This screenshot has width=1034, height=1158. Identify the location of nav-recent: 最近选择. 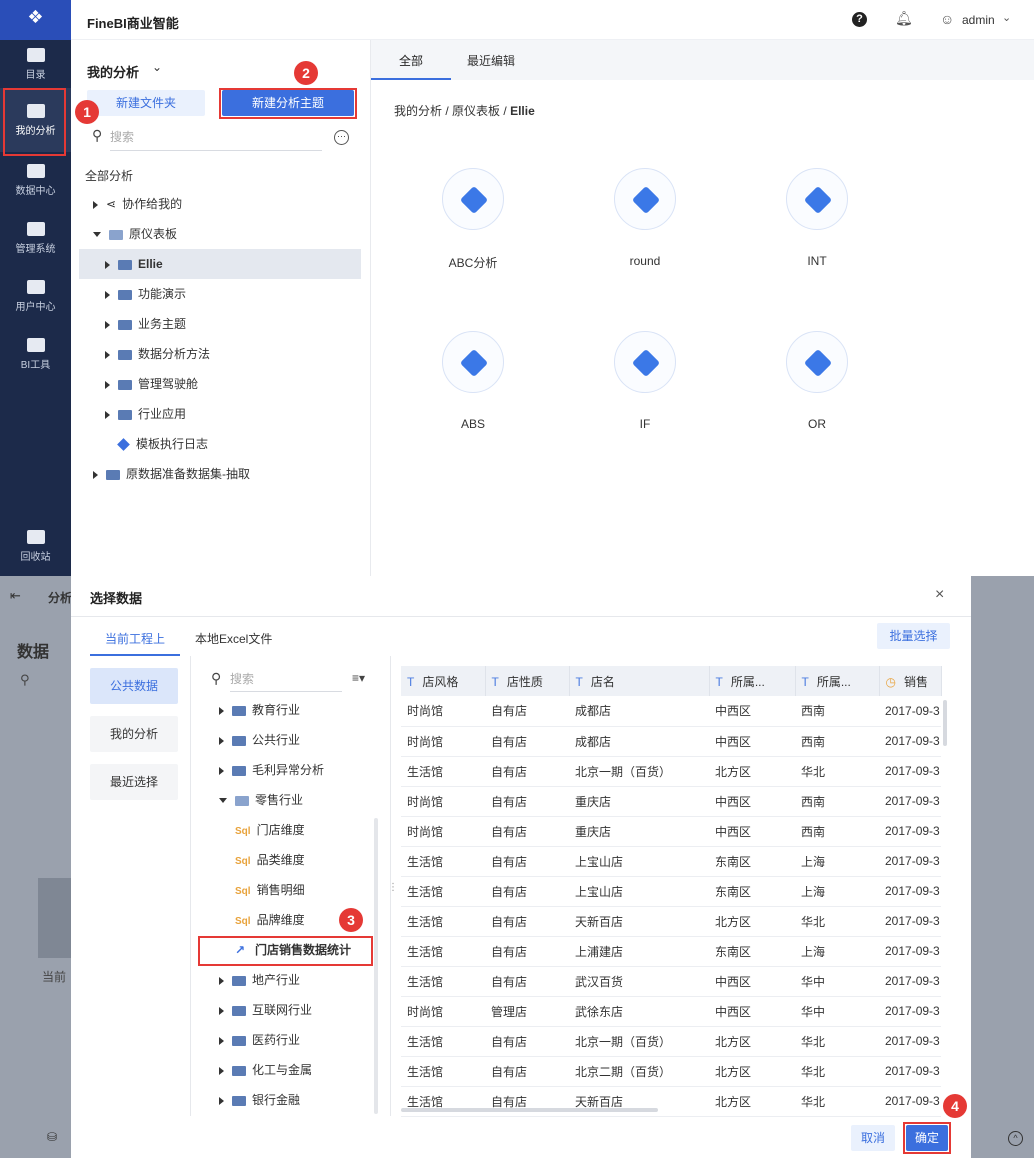
(134, 782).